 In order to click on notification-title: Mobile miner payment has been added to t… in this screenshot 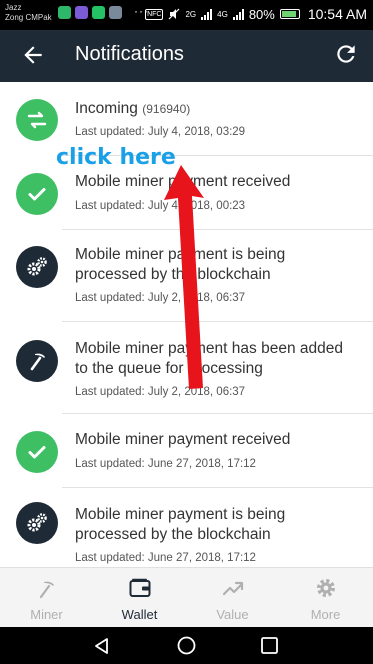, I will do `click(209, 358)`.